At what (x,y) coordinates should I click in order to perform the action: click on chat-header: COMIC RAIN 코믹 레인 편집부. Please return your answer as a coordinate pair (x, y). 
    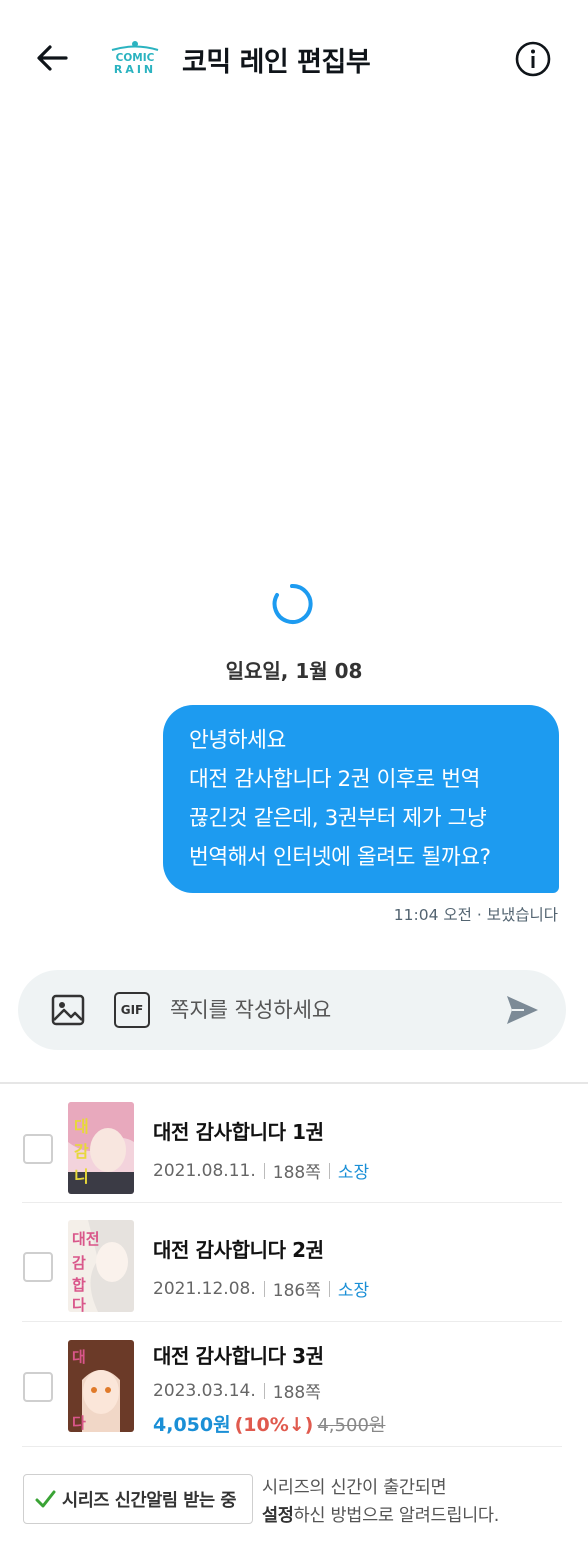
    Looking at the image, I should click on (294, 57).